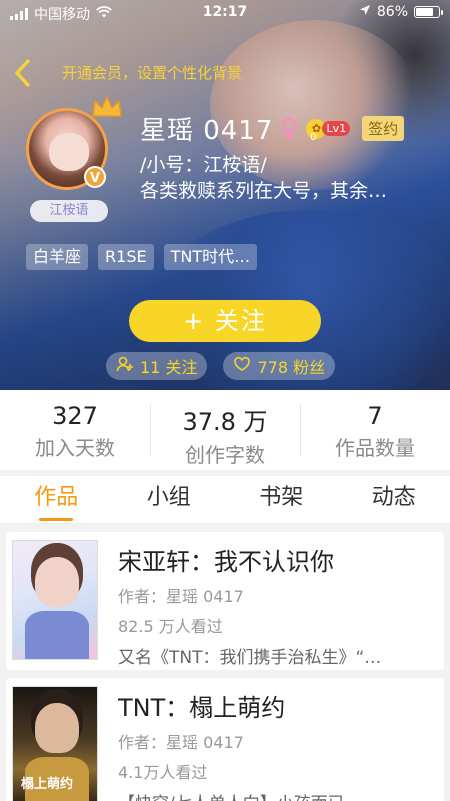 This screenshot has height=801, width=450. Describe the element at coordinates (221, 366) in the screenshot. I see `follow-counts: 11 关注 778 粉丝` at that location.